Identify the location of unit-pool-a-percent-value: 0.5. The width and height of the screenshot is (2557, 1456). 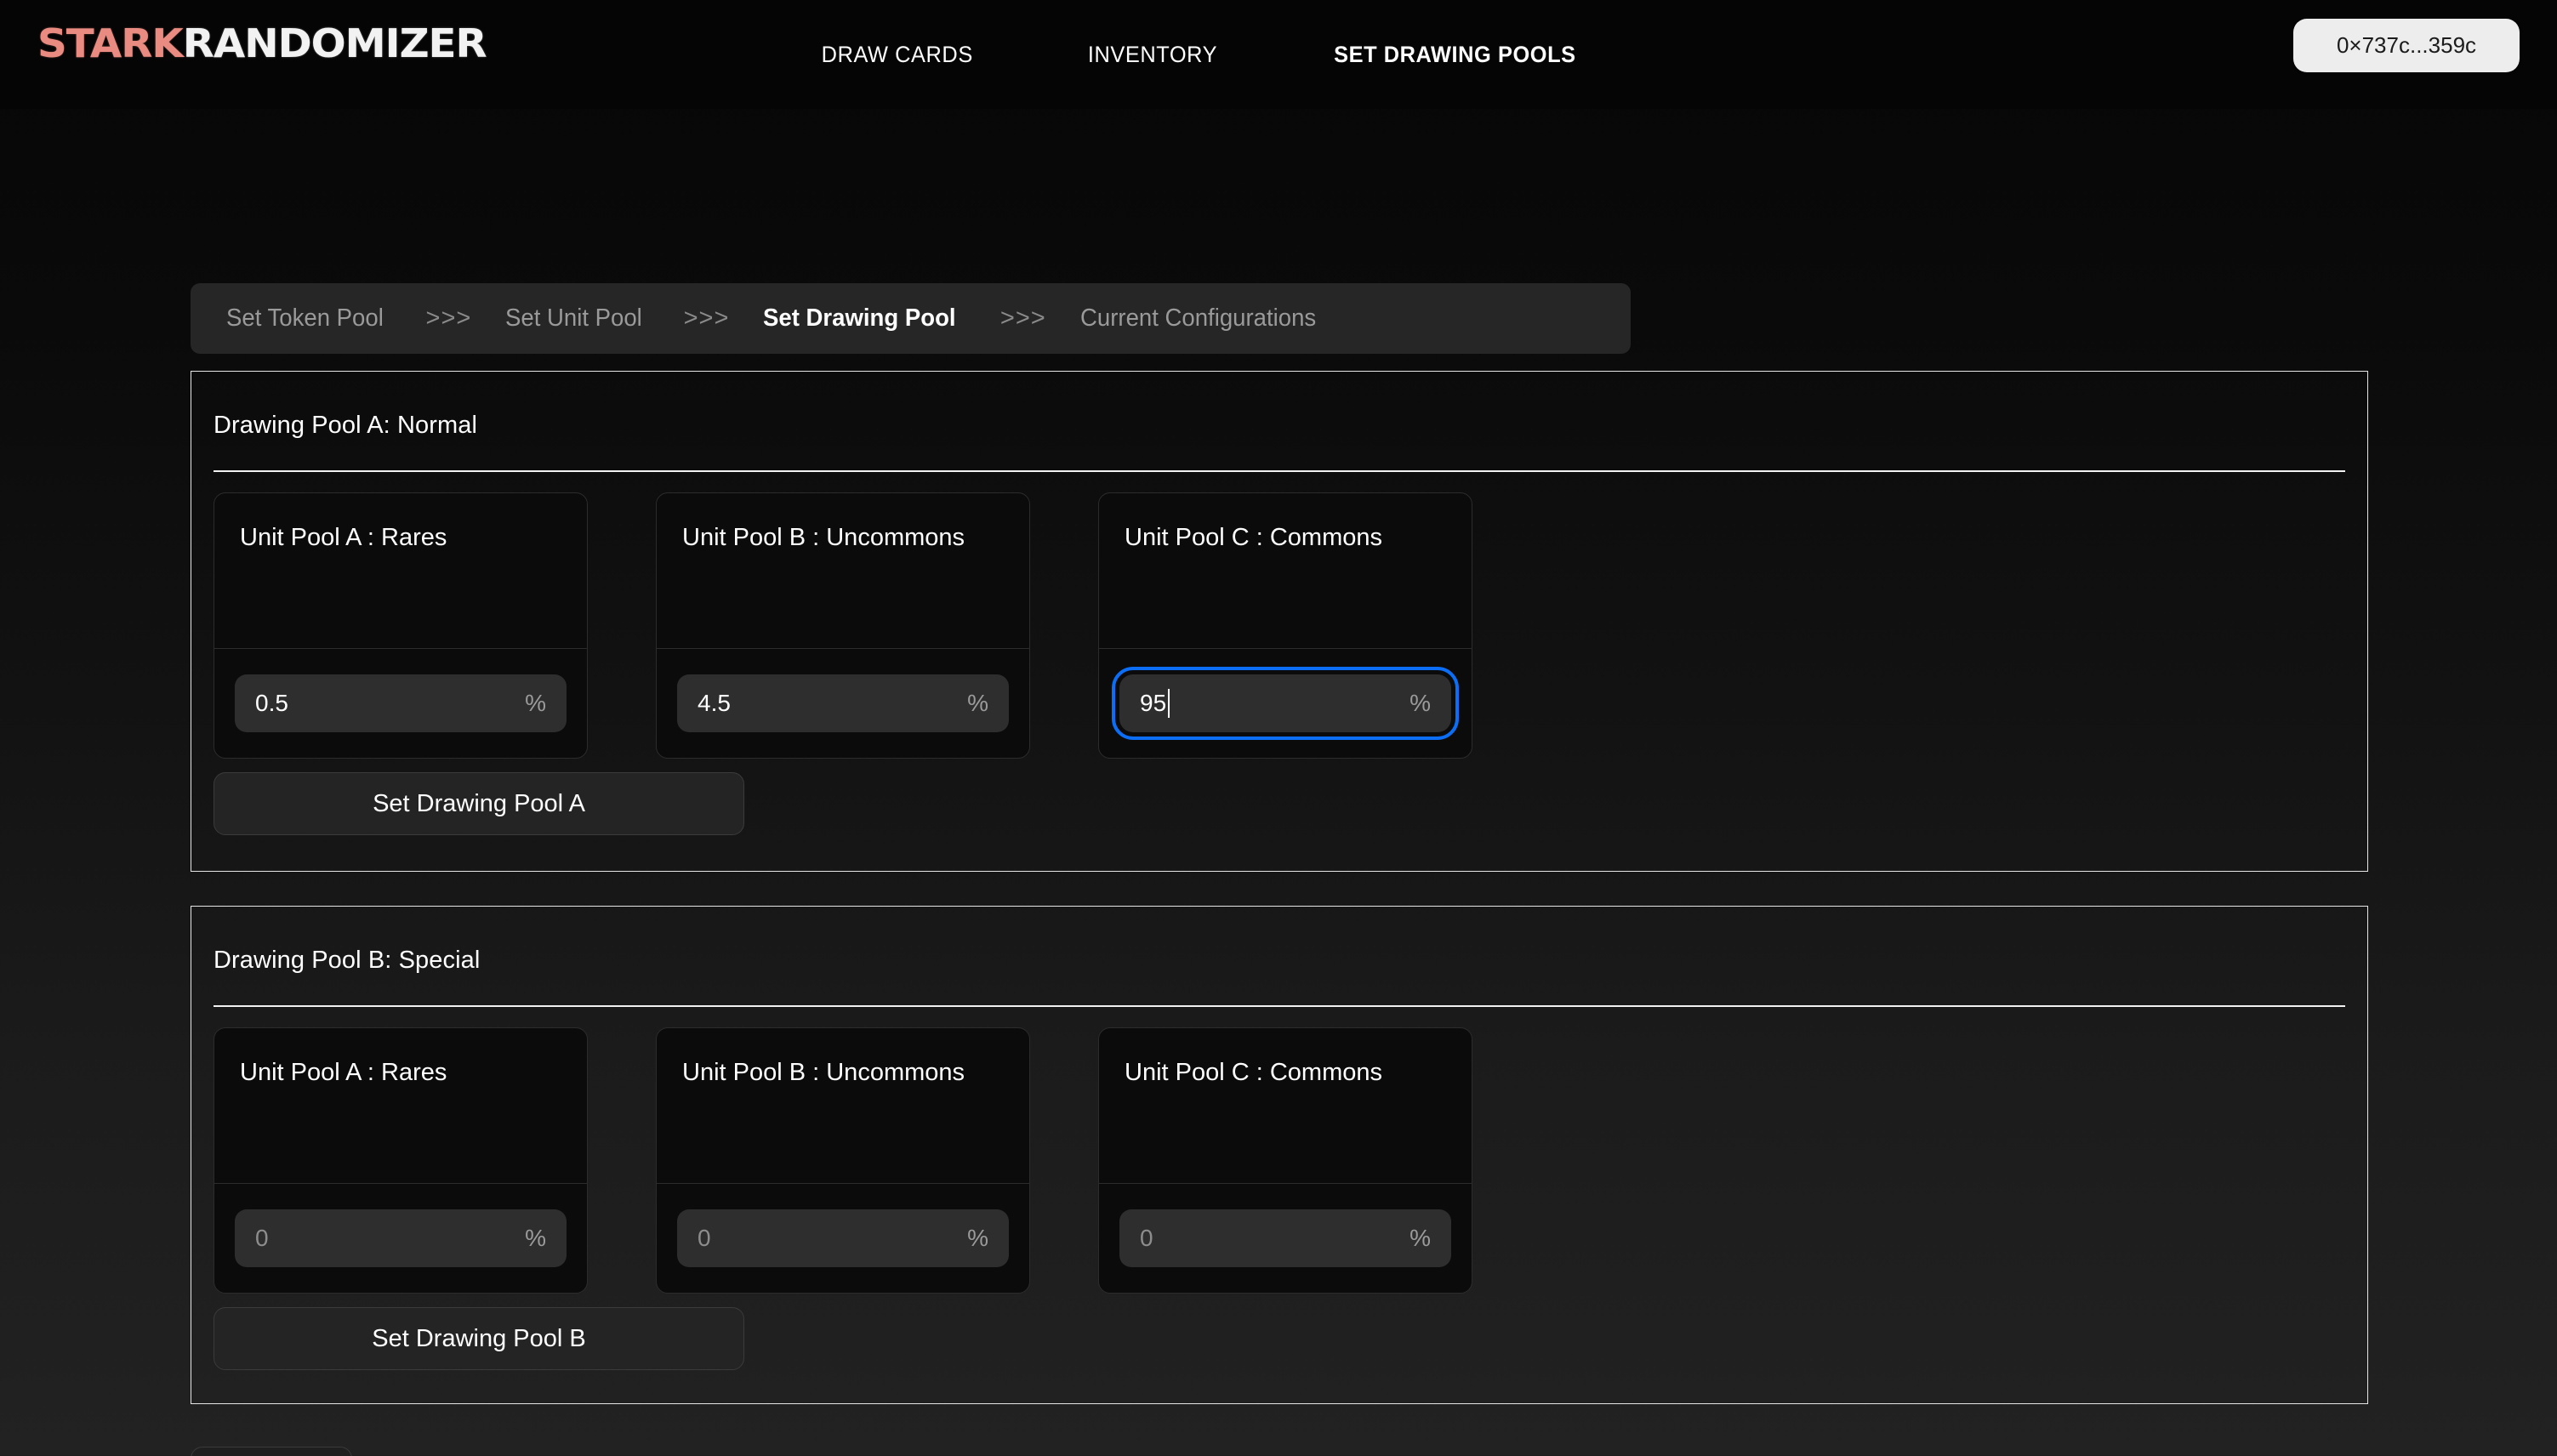
(271, 703).